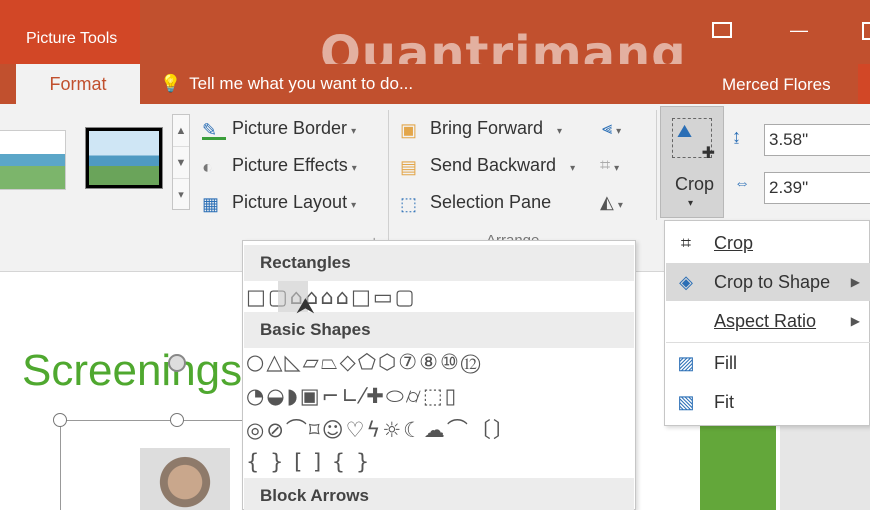 The image size is (870, 510). Describe the element at coordinates (722, 30) in the screenshot. I see `restore-icon` at that location.